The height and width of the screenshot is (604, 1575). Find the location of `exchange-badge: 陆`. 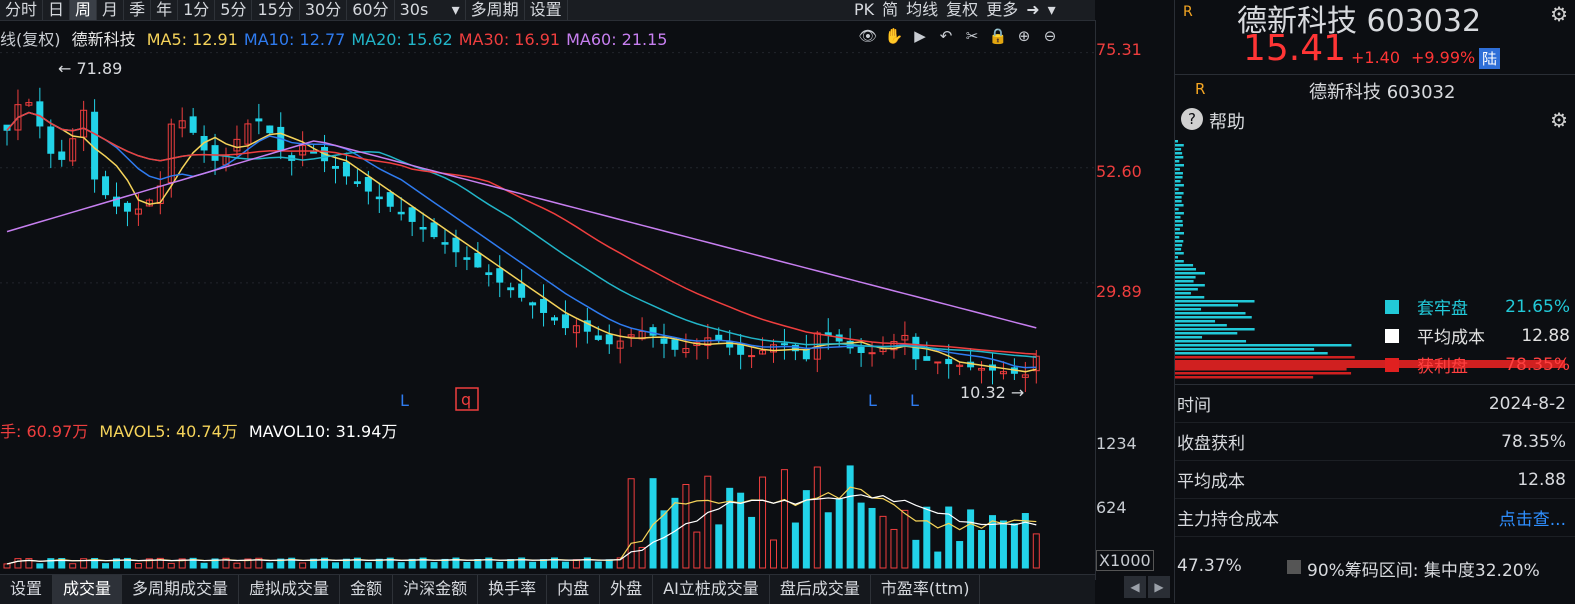

exchange-badge: 陆 is located at coordinates (1490, 58).